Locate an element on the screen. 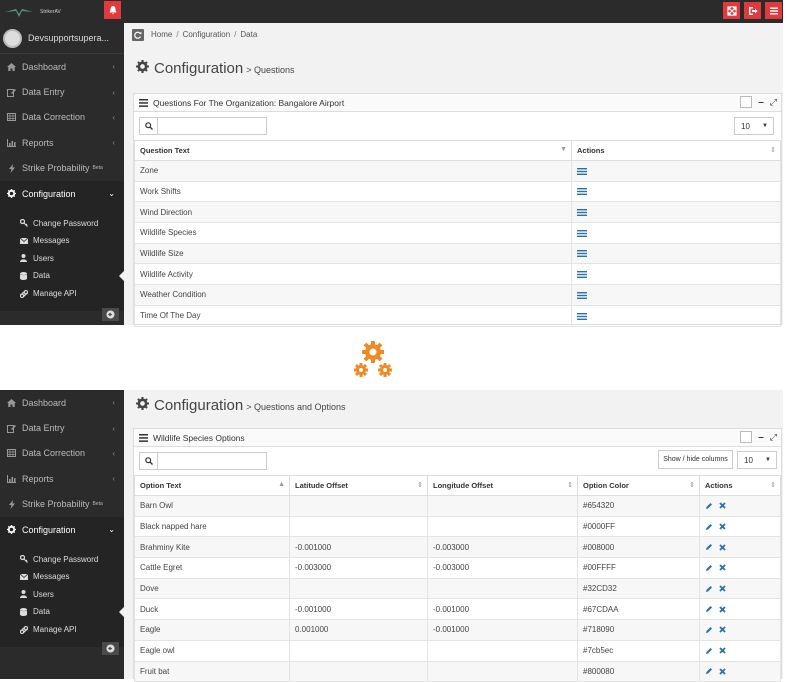 This screenshot has width=787, height=682. nav-label: Dashboard is located at coordinates (44, 66).